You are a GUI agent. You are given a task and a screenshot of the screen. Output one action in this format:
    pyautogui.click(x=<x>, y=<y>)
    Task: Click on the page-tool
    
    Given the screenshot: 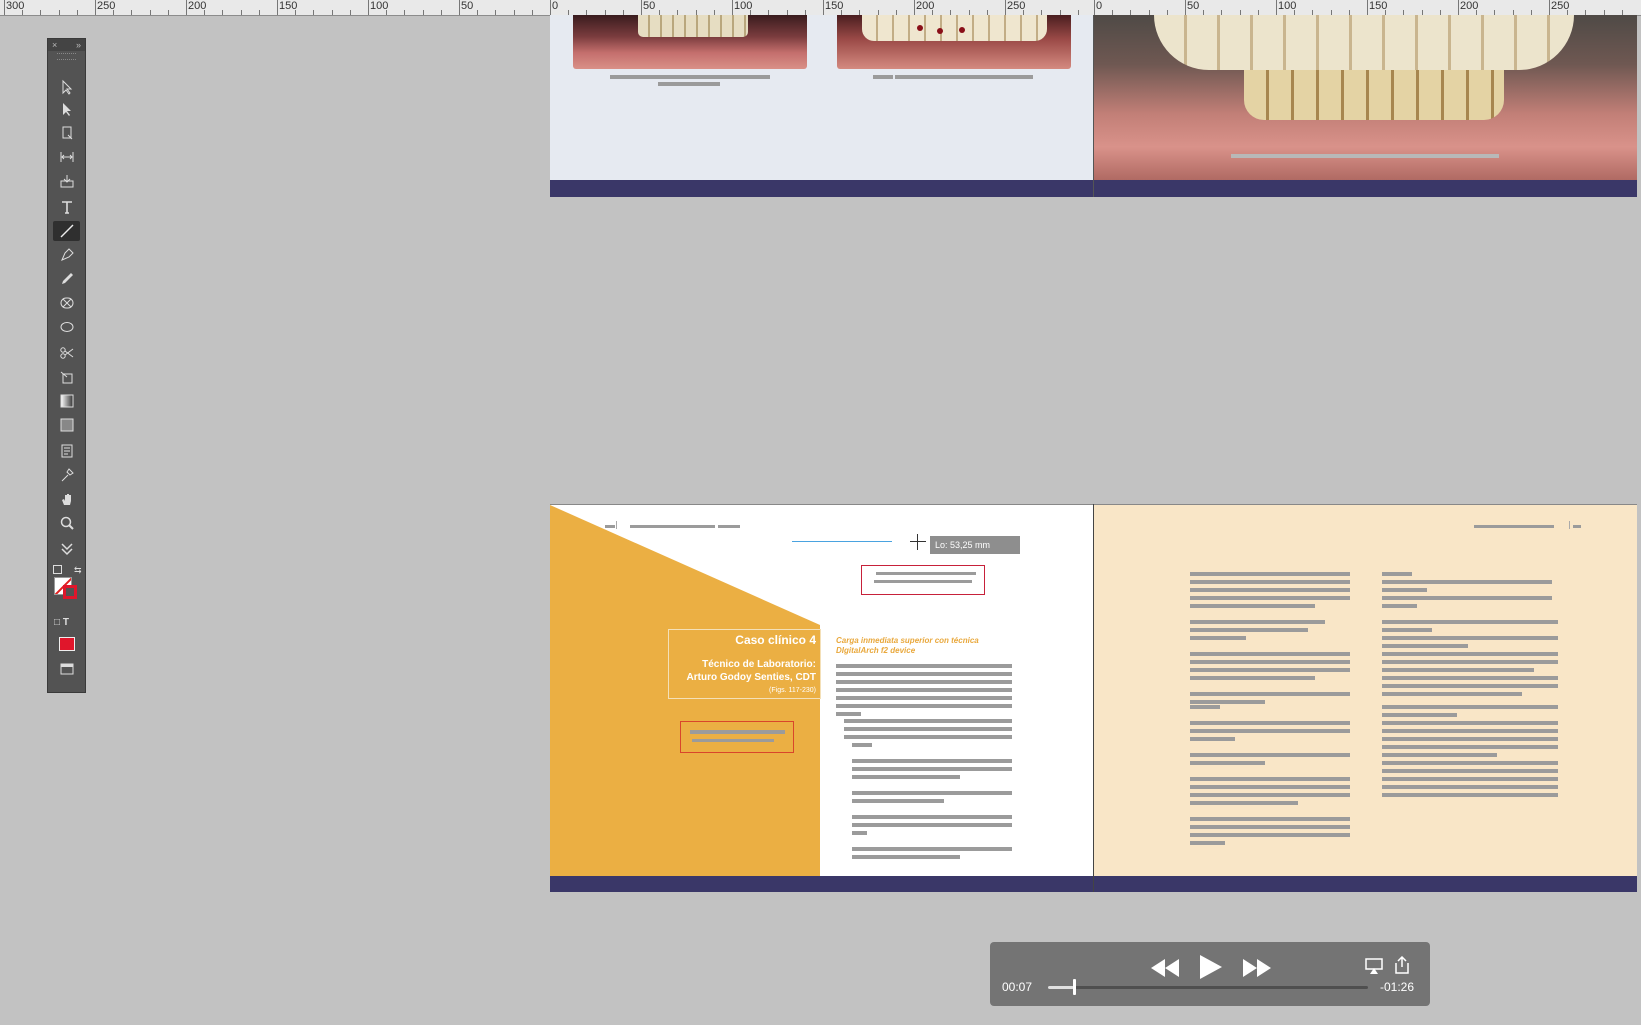 What is the action you would take?
    pyautogui.click(x=66, y=133)
    